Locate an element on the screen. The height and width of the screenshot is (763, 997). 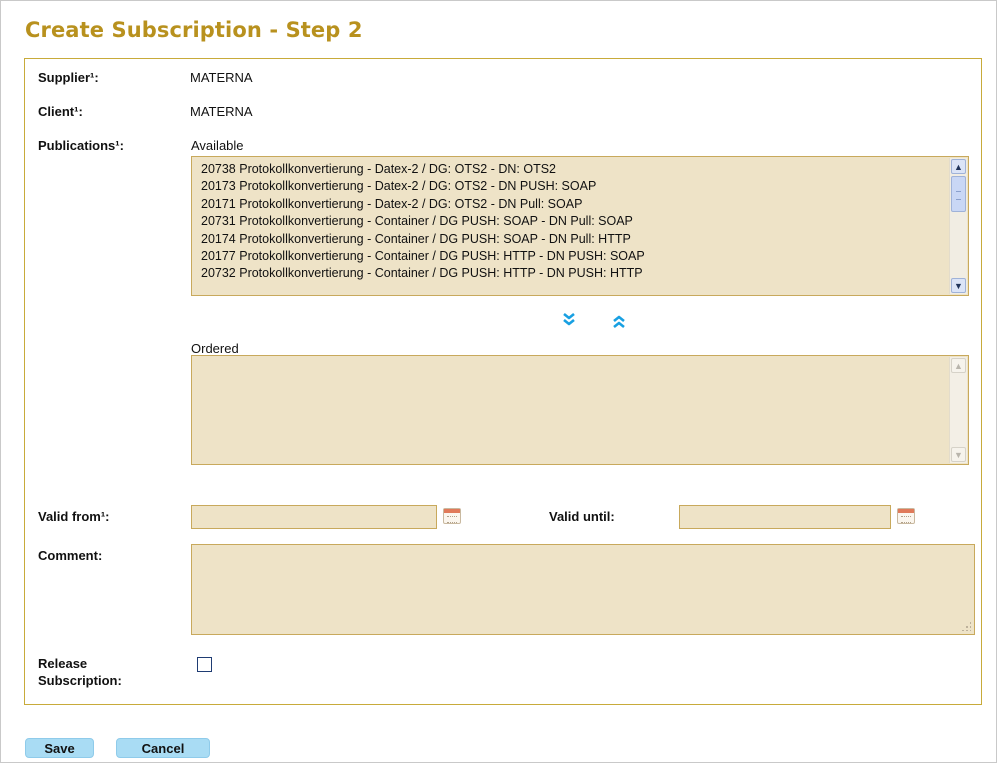
save-button: Save is located at coordinates (59, 748).